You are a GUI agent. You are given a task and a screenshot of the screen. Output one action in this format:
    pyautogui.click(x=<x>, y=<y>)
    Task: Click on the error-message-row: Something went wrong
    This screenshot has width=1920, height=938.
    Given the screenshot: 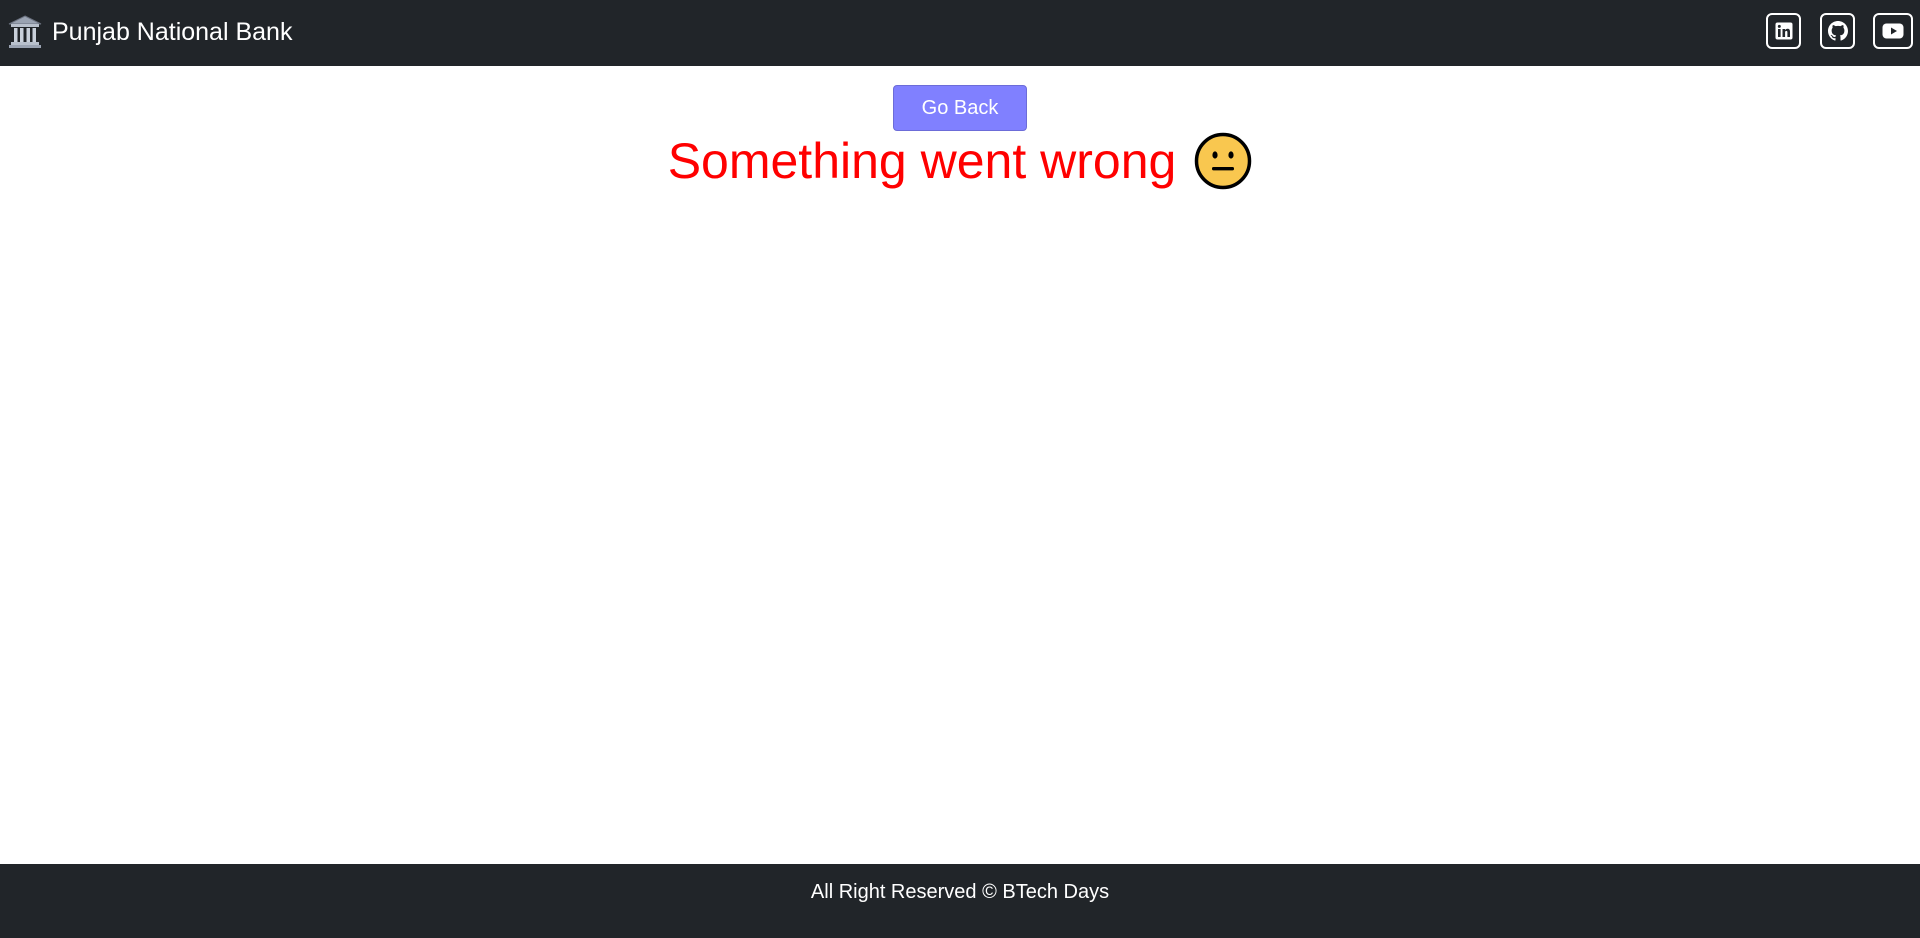 What is the action you would take?
    pyautogui.click(x=960, y=161)
    